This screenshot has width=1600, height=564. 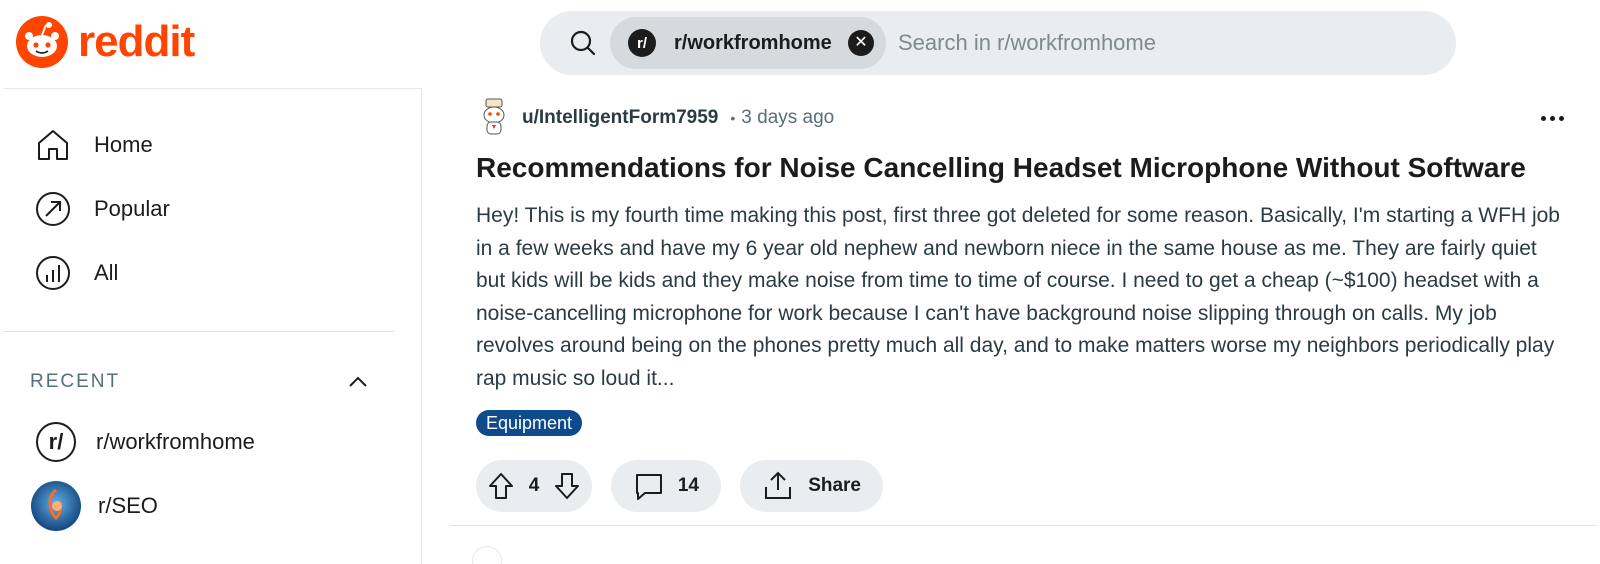 I want to click on post-actions: 4 14 Share, so click(x=679, y=487).